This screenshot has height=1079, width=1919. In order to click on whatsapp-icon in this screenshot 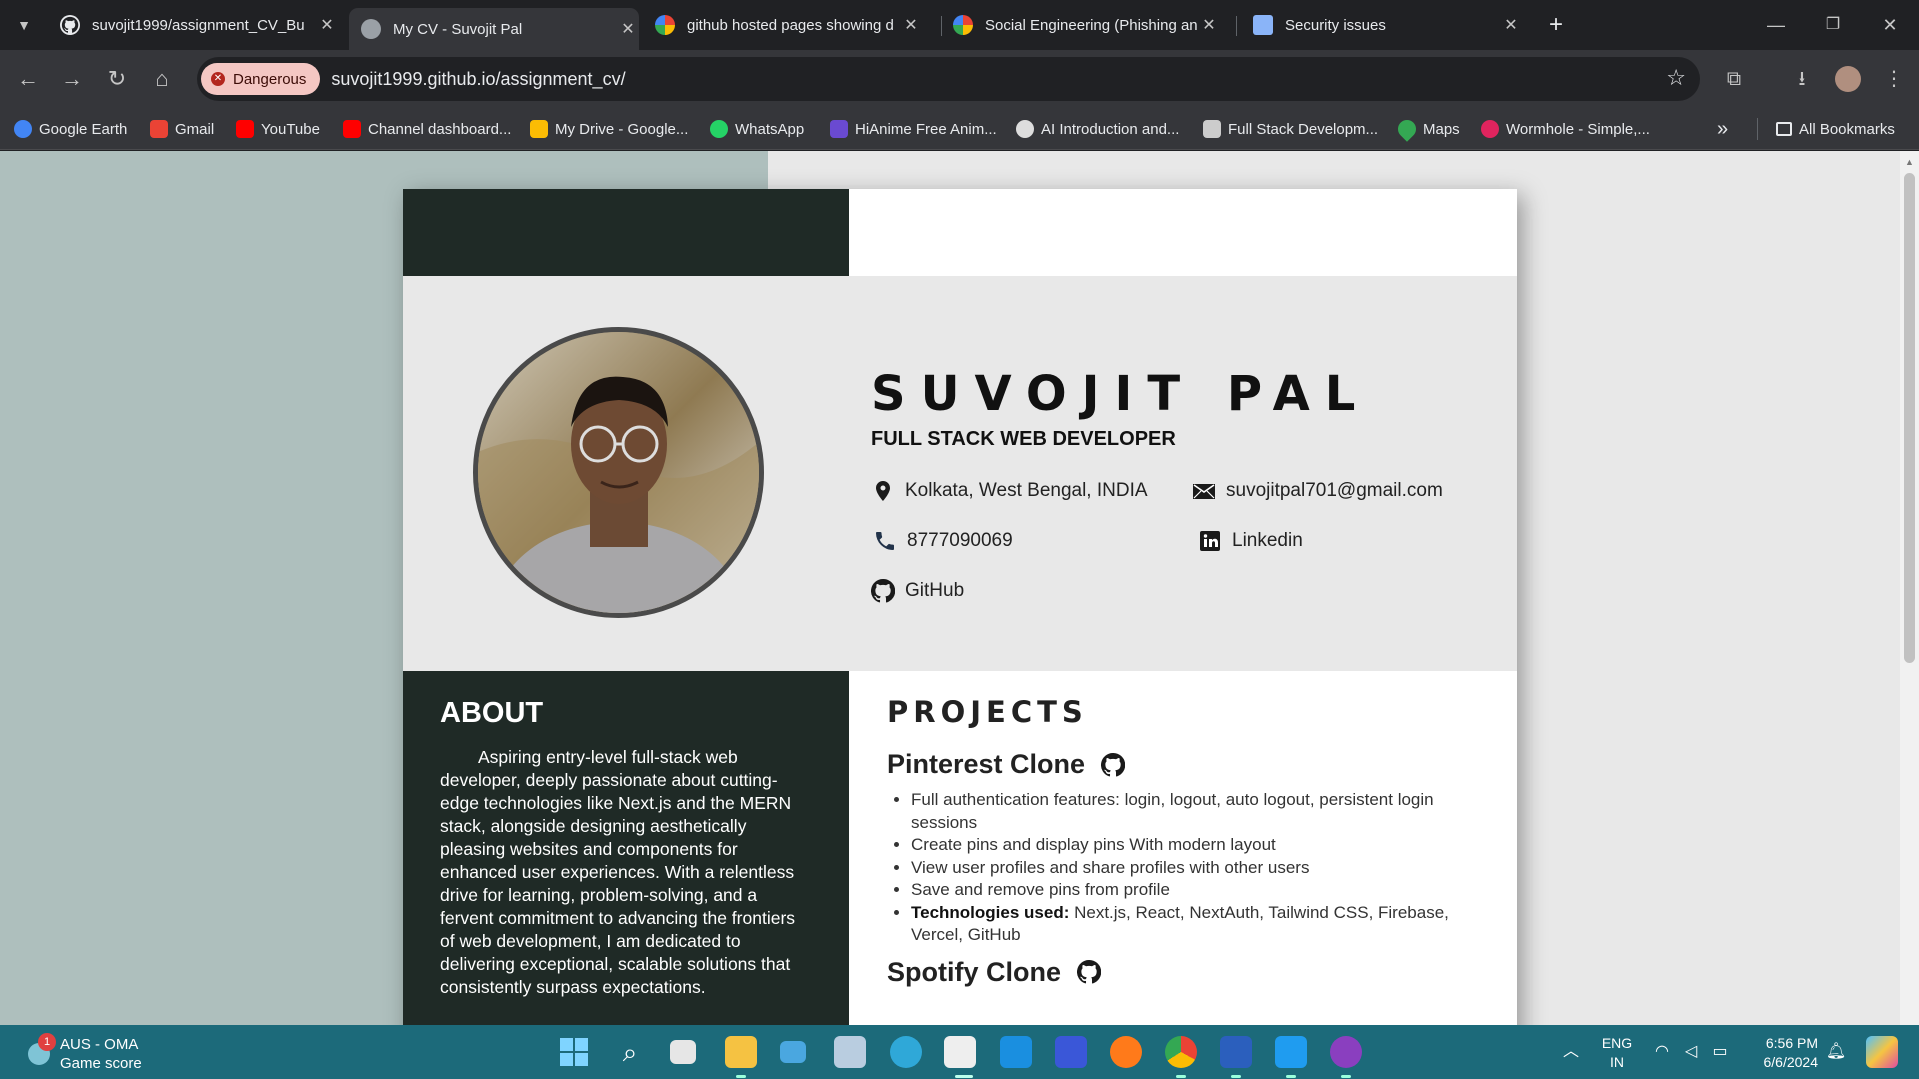, I will do `click(719, 129)`.